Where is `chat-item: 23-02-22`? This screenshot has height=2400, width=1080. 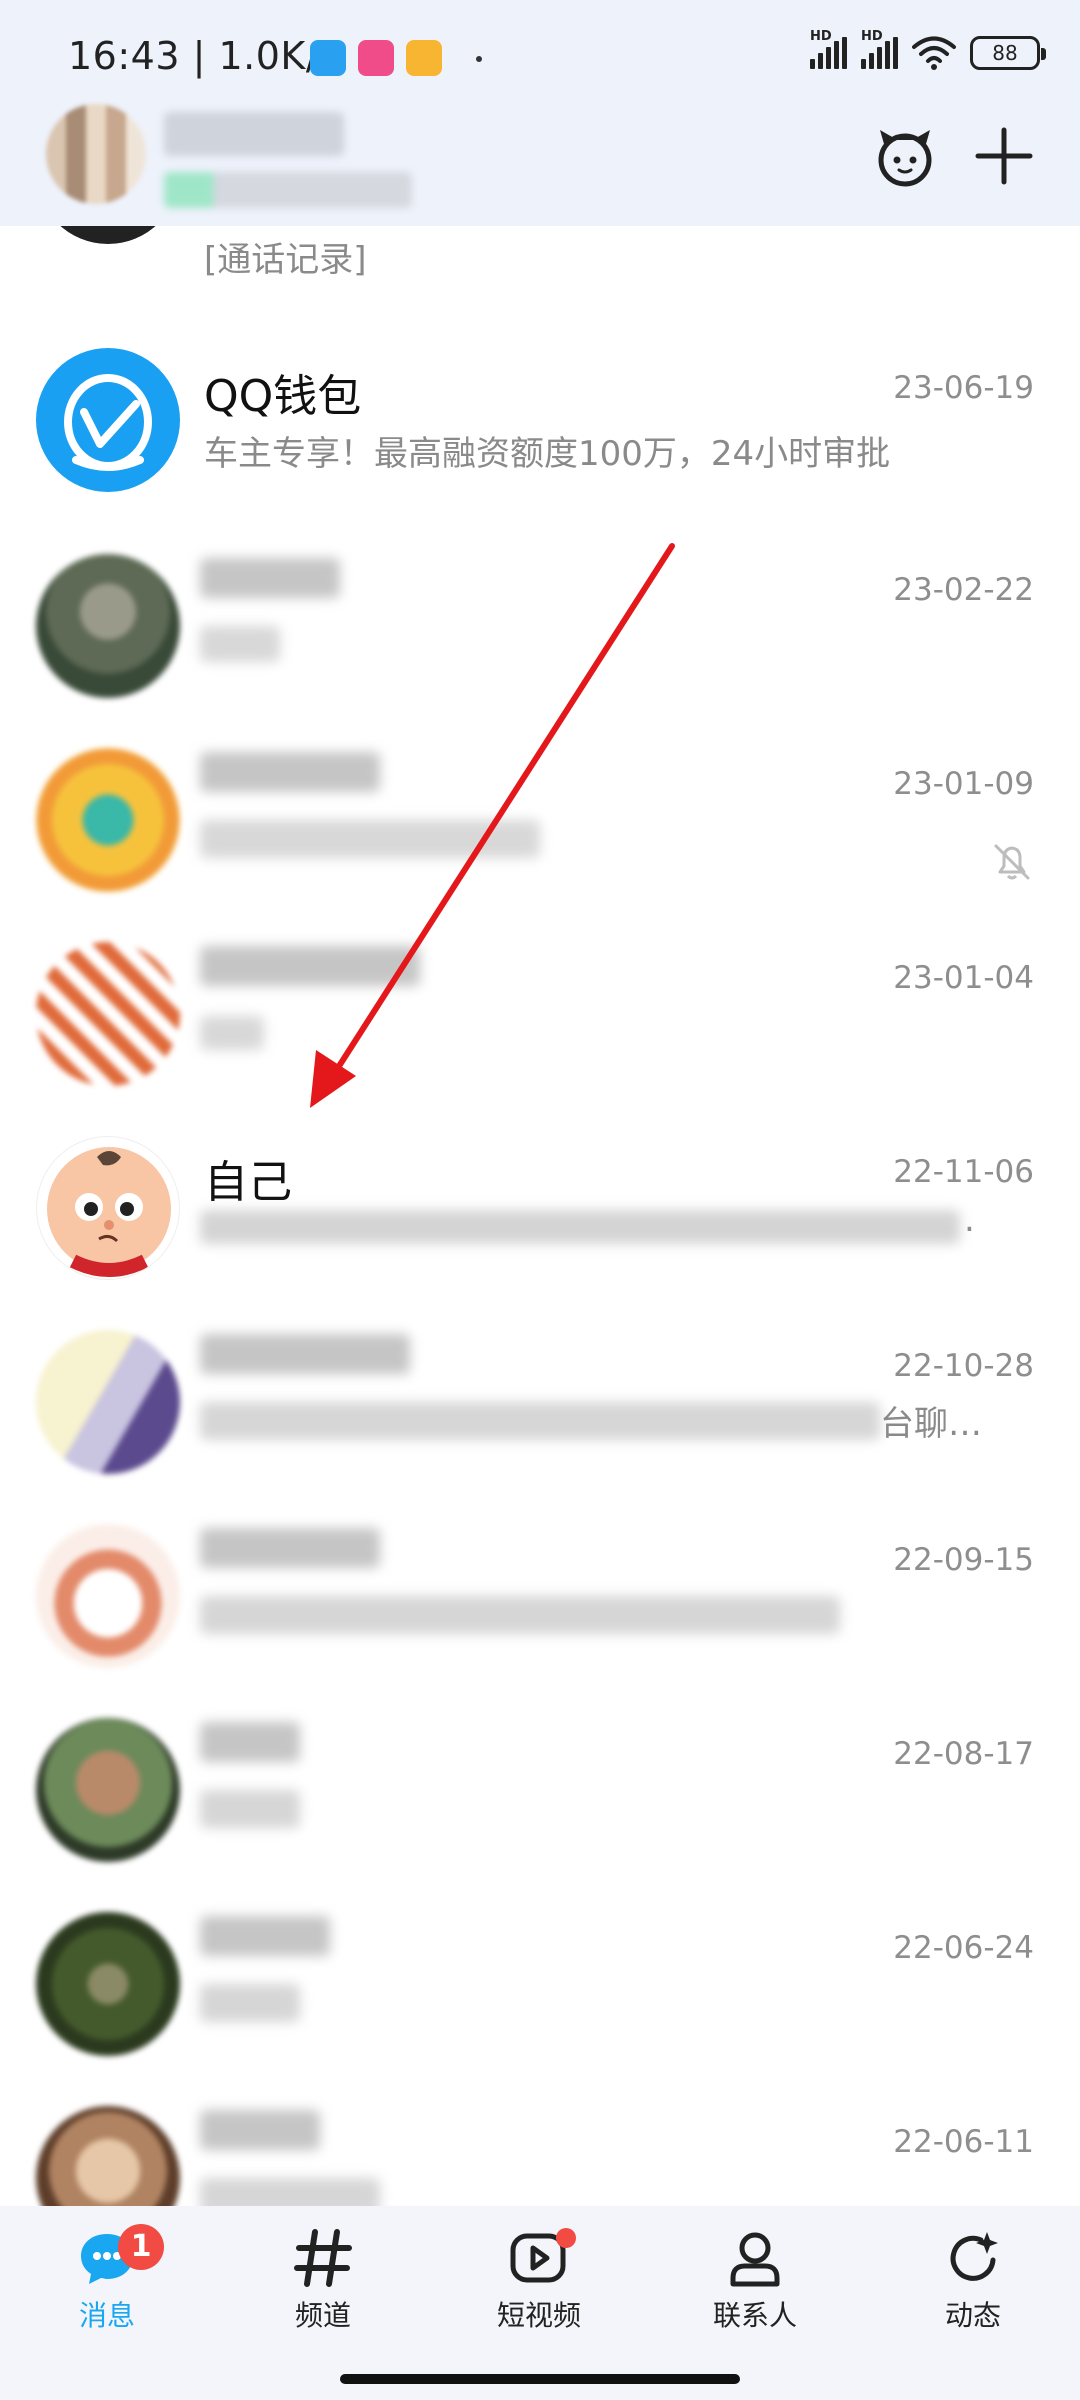 chat-item: 23-02-22 is located at coordinates (540, 611).